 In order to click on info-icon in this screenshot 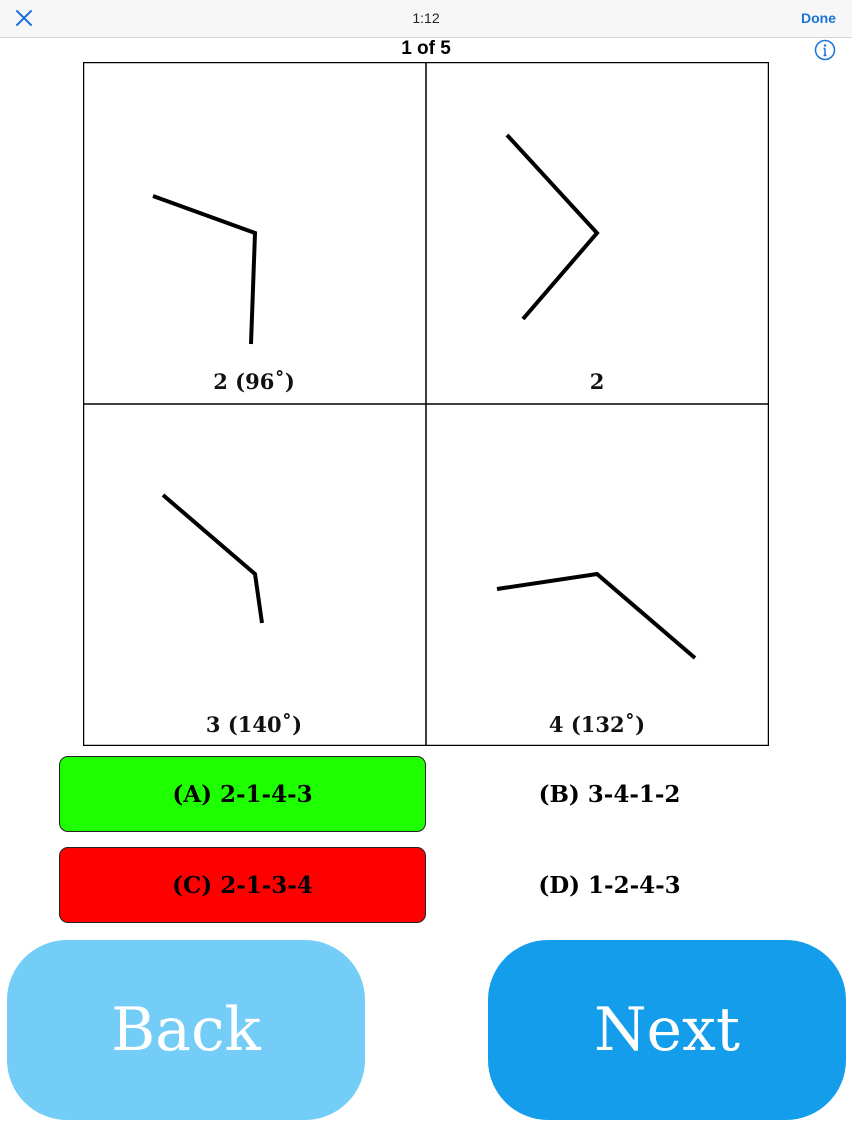, I will do `click(825, 50)`.